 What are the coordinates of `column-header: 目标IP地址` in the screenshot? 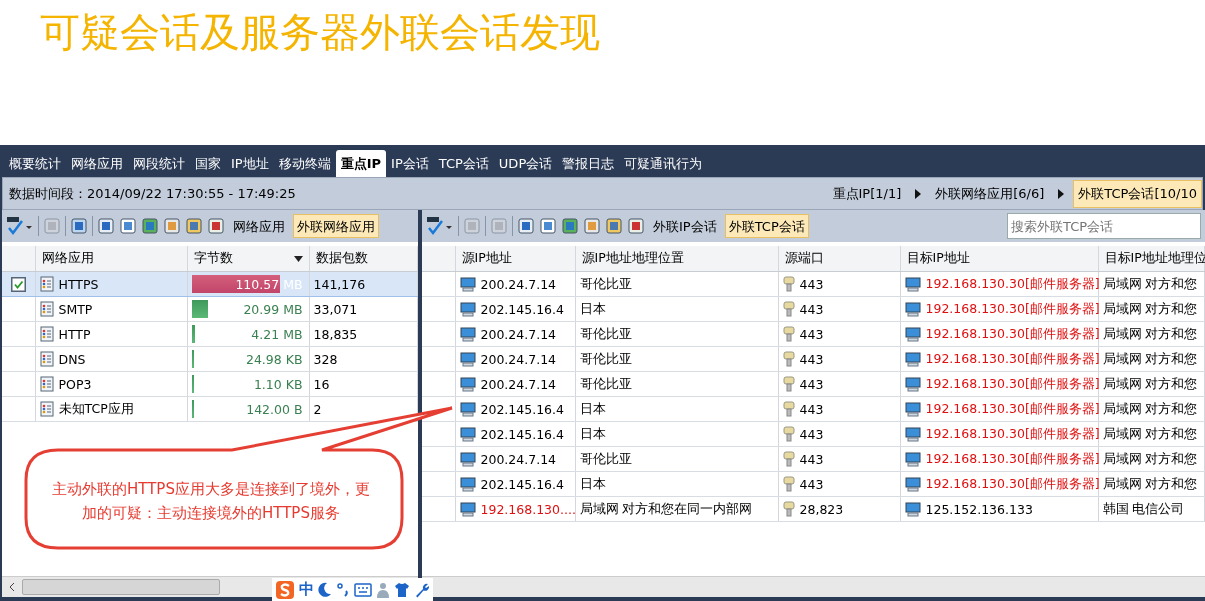 It's located at (999, 259).